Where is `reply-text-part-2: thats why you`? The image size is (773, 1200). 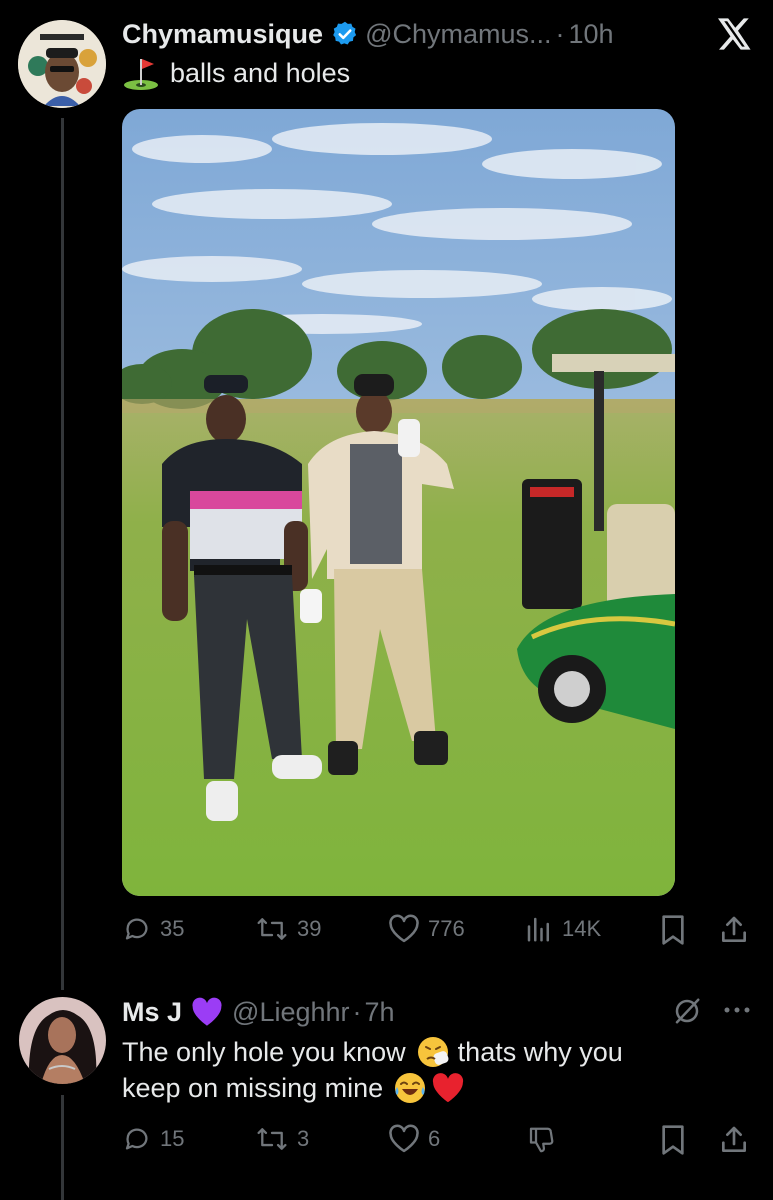 reply-text-part-2: thats why you is located at coordinates (540, 1052).